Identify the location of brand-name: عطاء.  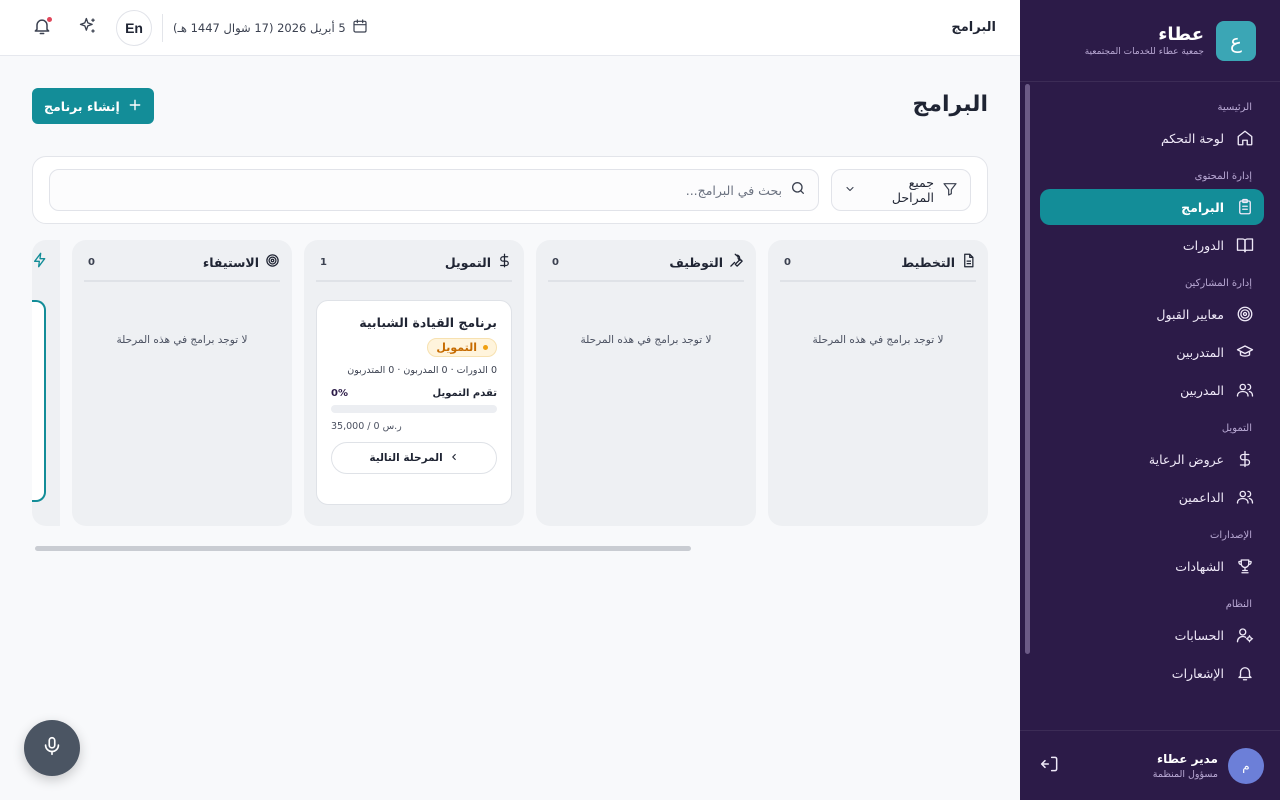
(1181, 34).